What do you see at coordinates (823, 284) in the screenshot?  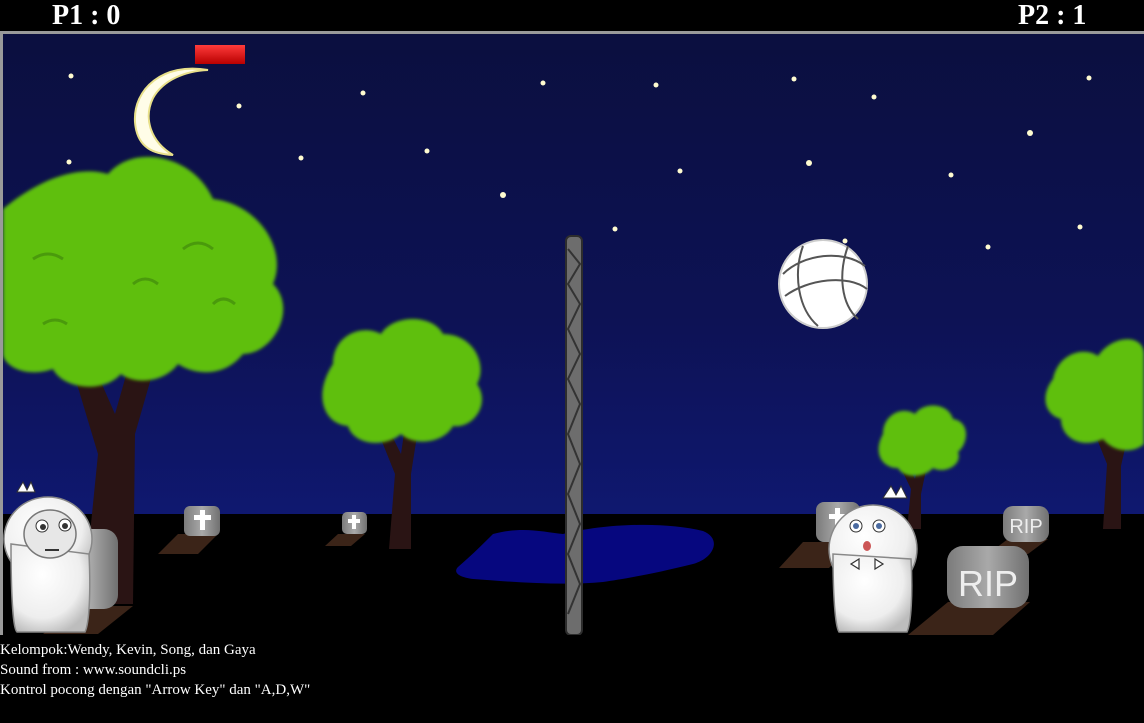 I see `volleyball` at bounding box center [823, 284].